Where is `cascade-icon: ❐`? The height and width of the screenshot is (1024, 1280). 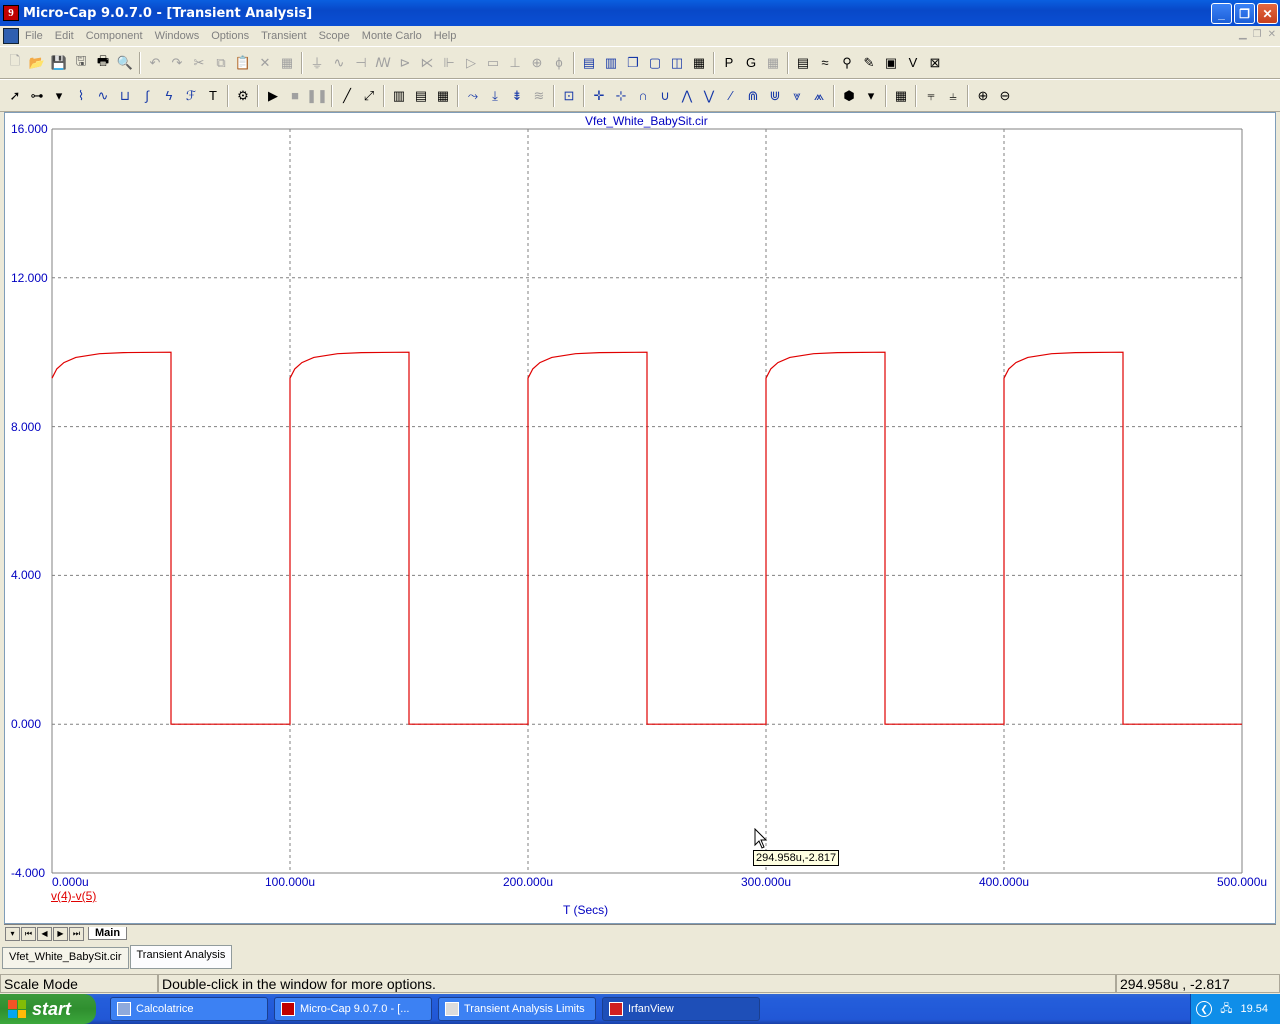
cascade-icon: ❐ is located at coordinates (633, 63).